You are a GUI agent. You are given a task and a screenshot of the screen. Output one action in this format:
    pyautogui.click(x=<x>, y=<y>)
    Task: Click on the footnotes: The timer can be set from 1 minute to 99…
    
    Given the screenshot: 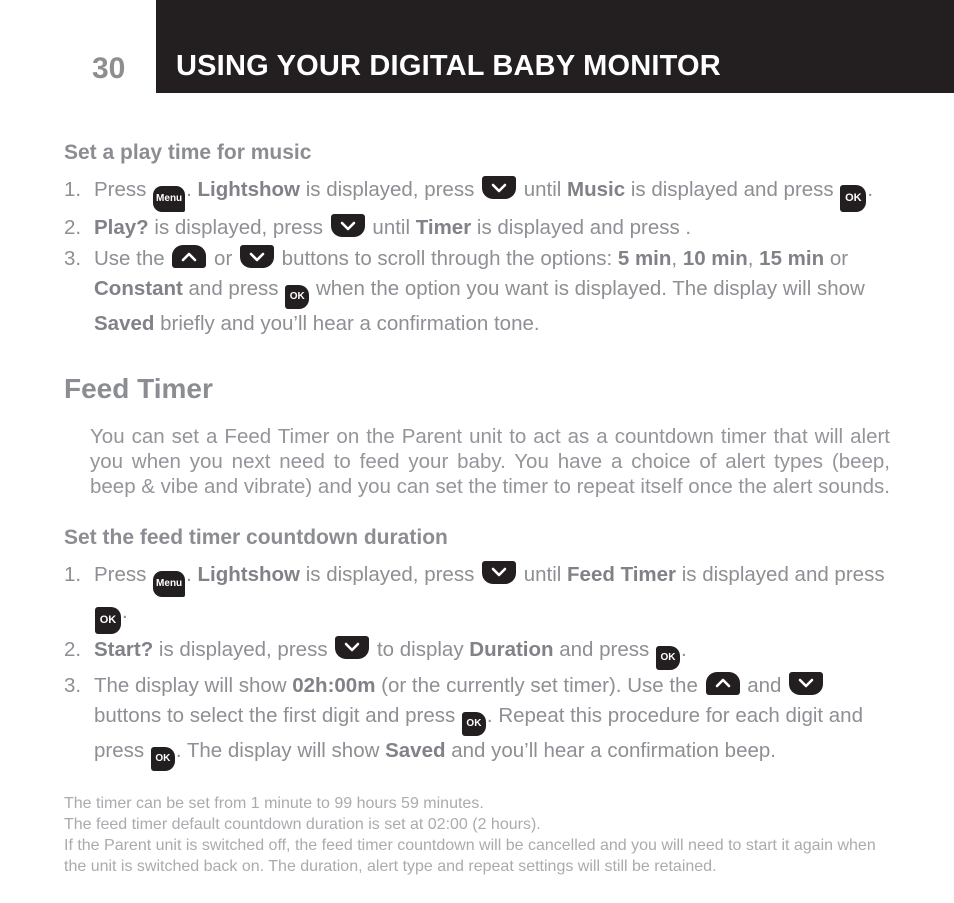 What is the action you would take?
    pyautogui.click(x=477, y=835)
    